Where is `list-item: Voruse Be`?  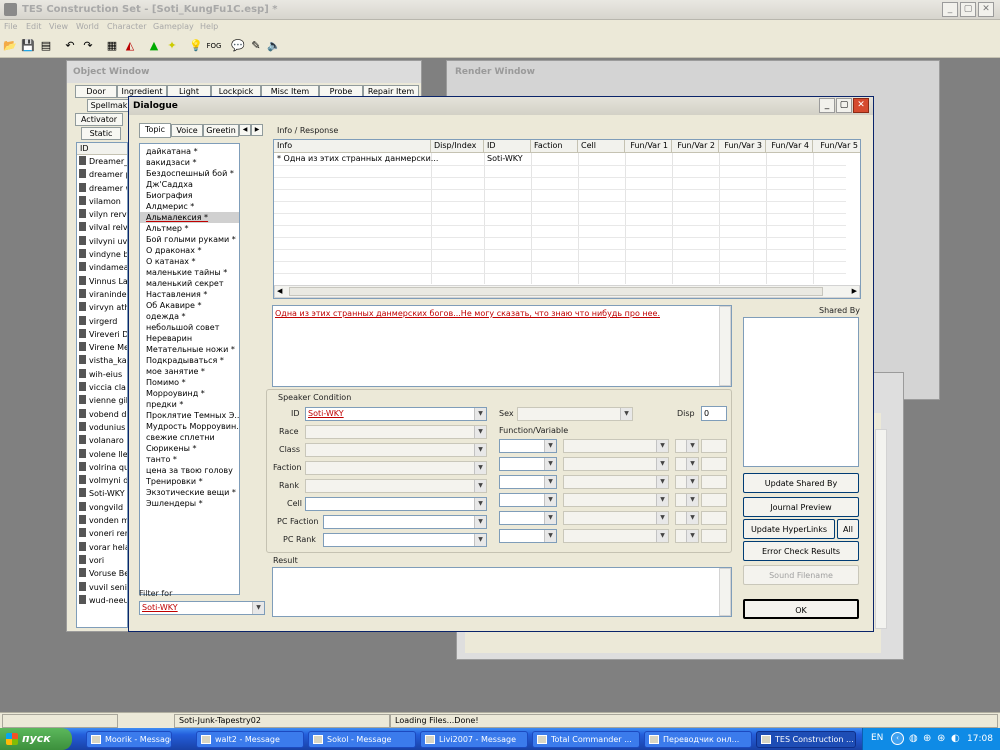
list-item: Voruse Be is located at coordinates (102, 573).